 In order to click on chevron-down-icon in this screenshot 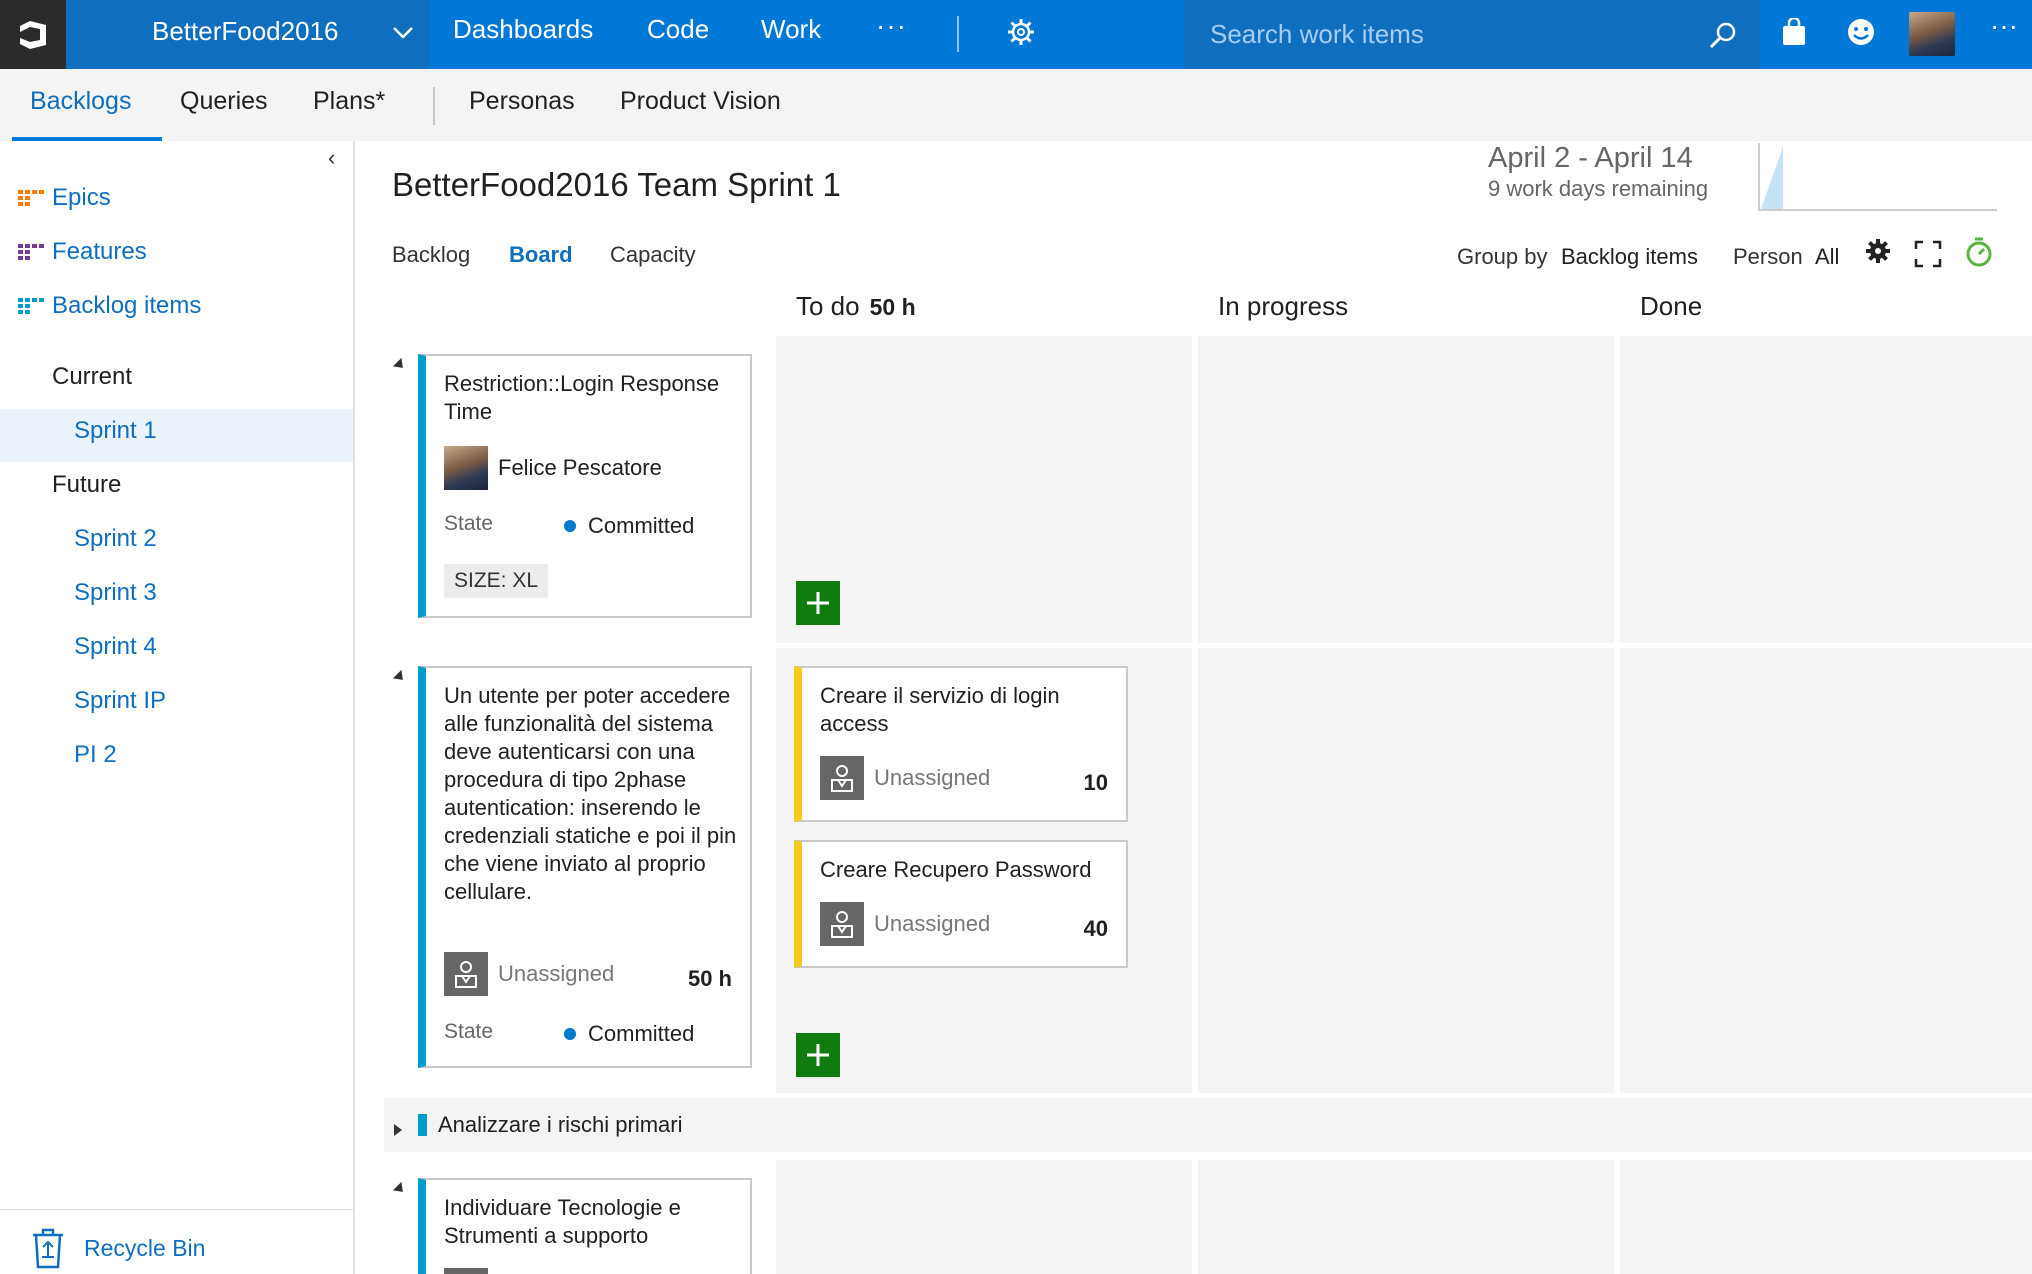, I will do `click(403, 35)`.